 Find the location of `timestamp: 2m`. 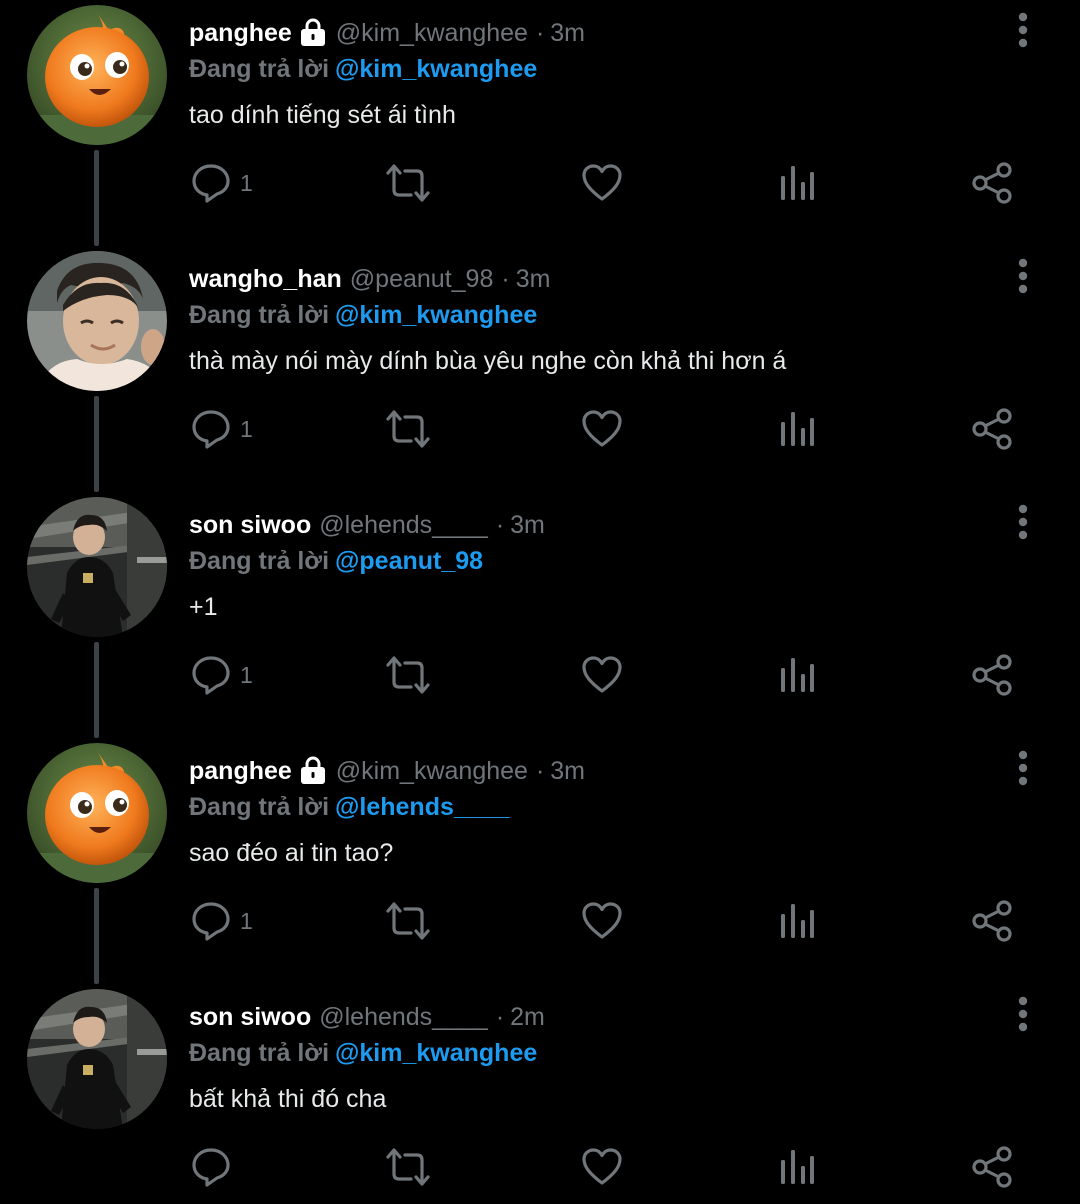

timestamp: 2m is located at coordinates (527, 1017).